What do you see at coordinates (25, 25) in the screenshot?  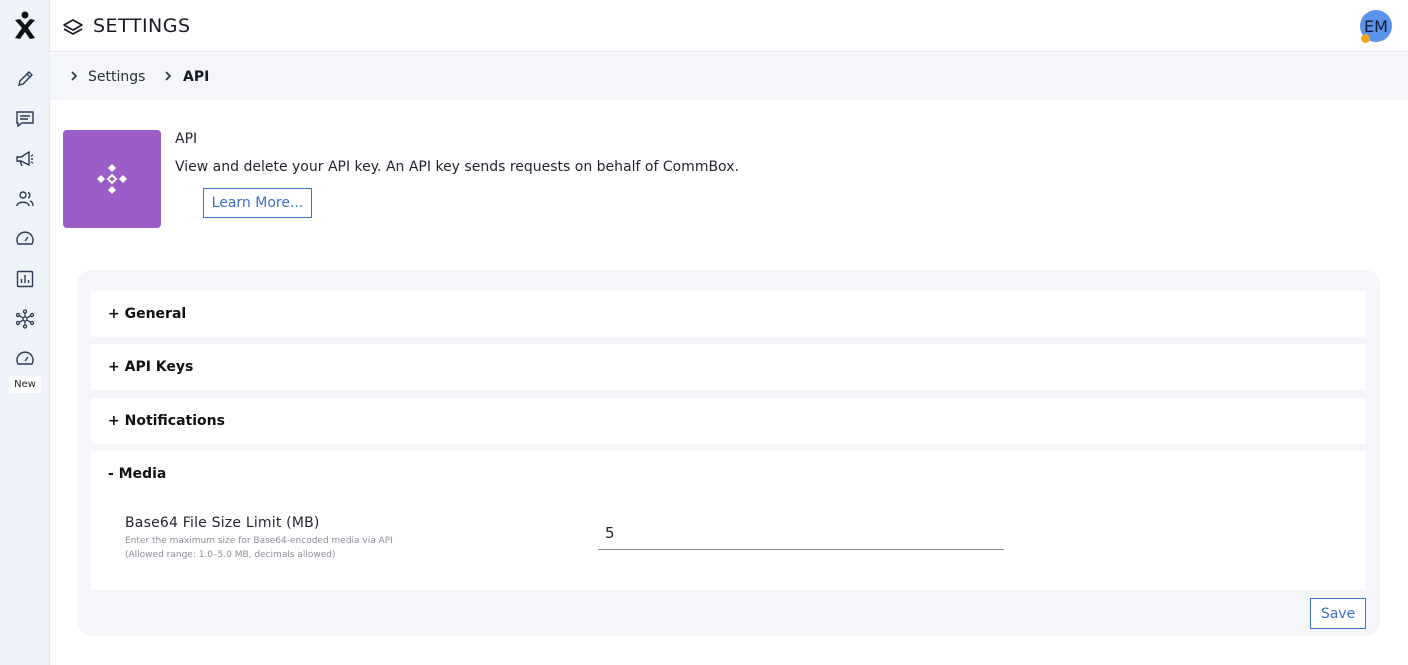 I see `commbox-logo-icon` at bounding box center [25, 25].